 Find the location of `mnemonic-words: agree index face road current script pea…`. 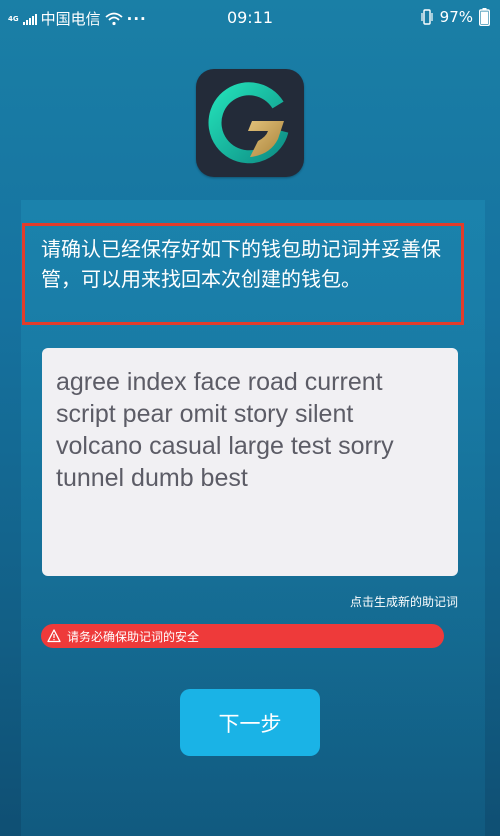

mnemonic-words: agree index face road current script pea… is located at coordinates (225, 430).